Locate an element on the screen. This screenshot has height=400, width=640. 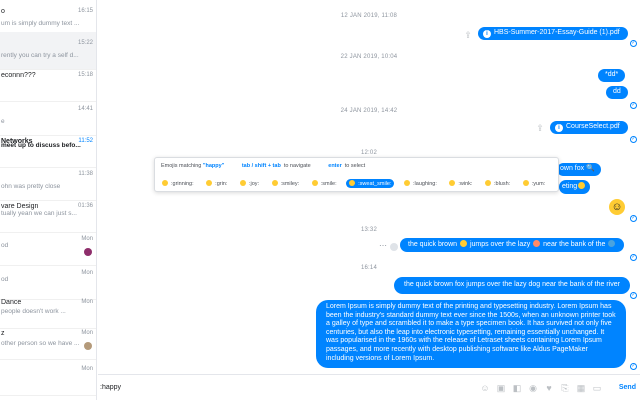
emoji-option: :grin: is located at coordinates (216, 183).